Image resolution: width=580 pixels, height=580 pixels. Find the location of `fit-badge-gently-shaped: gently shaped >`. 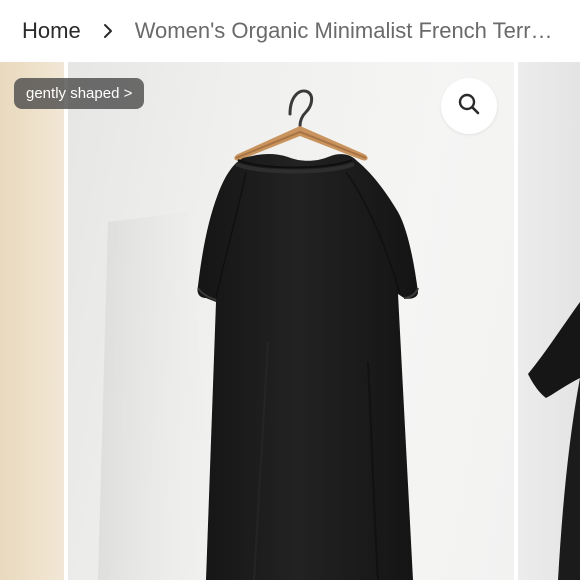

fit-badge-gently-shaped: gently shaped > is located at coordinates (79, 93).